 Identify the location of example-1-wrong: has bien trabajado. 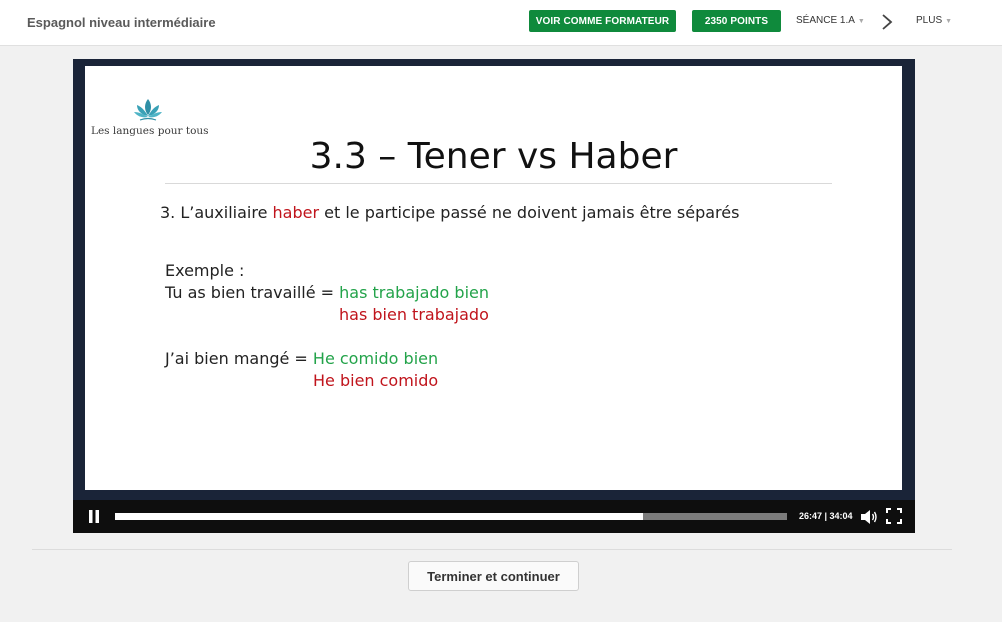
(414, 314).